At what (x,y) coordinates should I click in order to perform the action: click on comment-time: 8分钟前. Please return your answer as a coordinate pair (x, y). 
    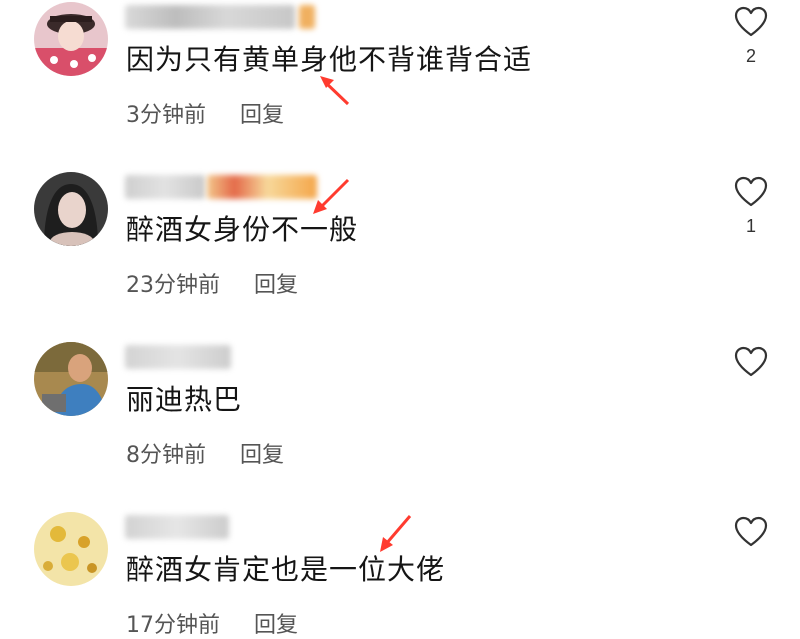
    Looking at the image, I should click on (166, 455).